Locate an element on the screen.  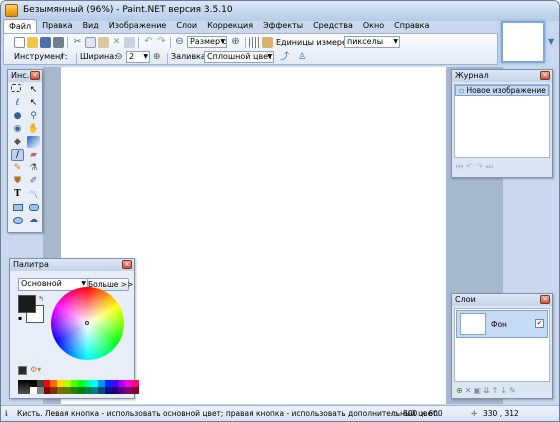
undo-history-icon: ↶ is located at coordinates (471, 166).